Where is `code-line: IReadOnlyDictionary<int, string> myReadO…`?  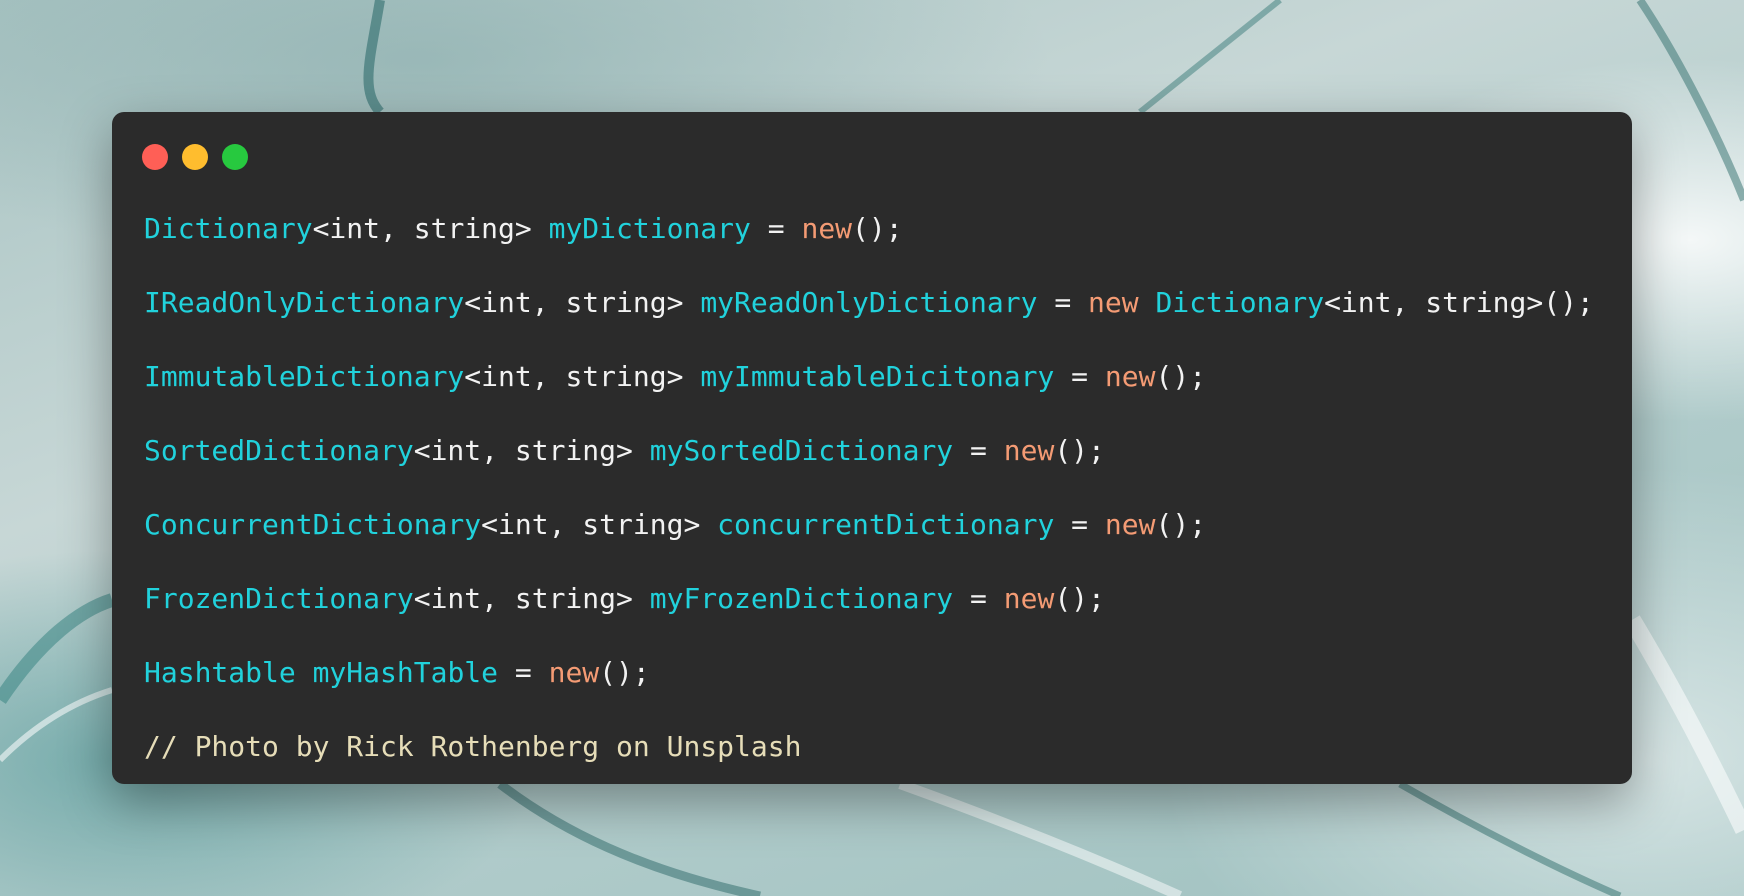 code-line: IReadOnlyDictionary<int, string> myReadO… is located at coordinates (878, 311).